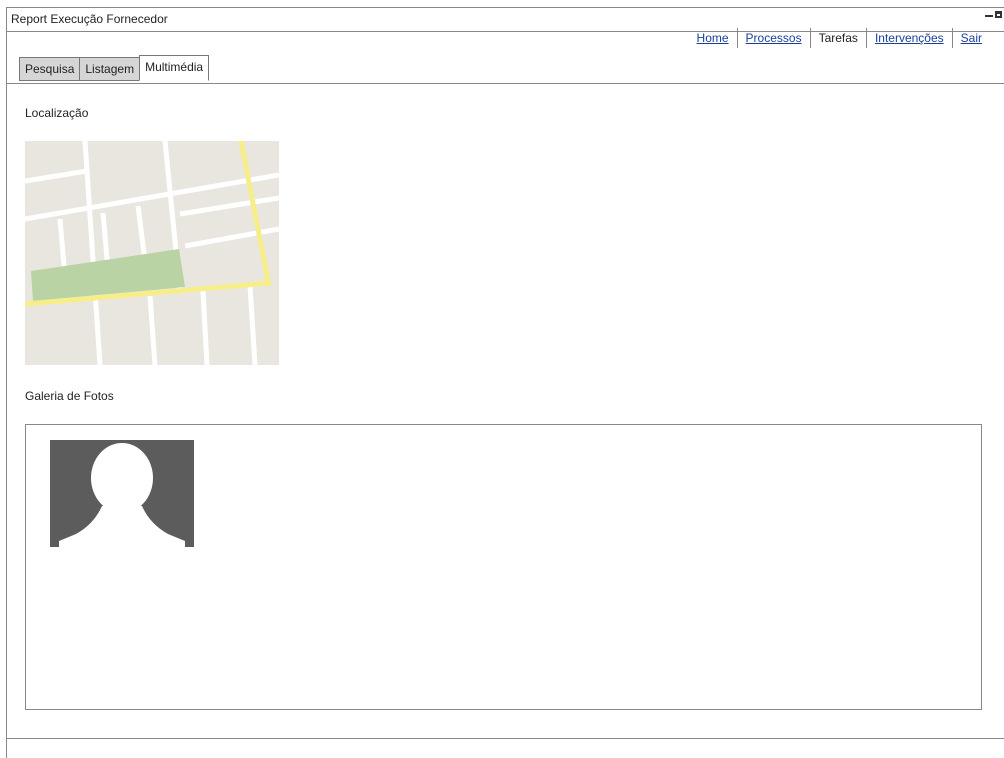  I want to click on nav-link-home: Home, so click(713, 38).